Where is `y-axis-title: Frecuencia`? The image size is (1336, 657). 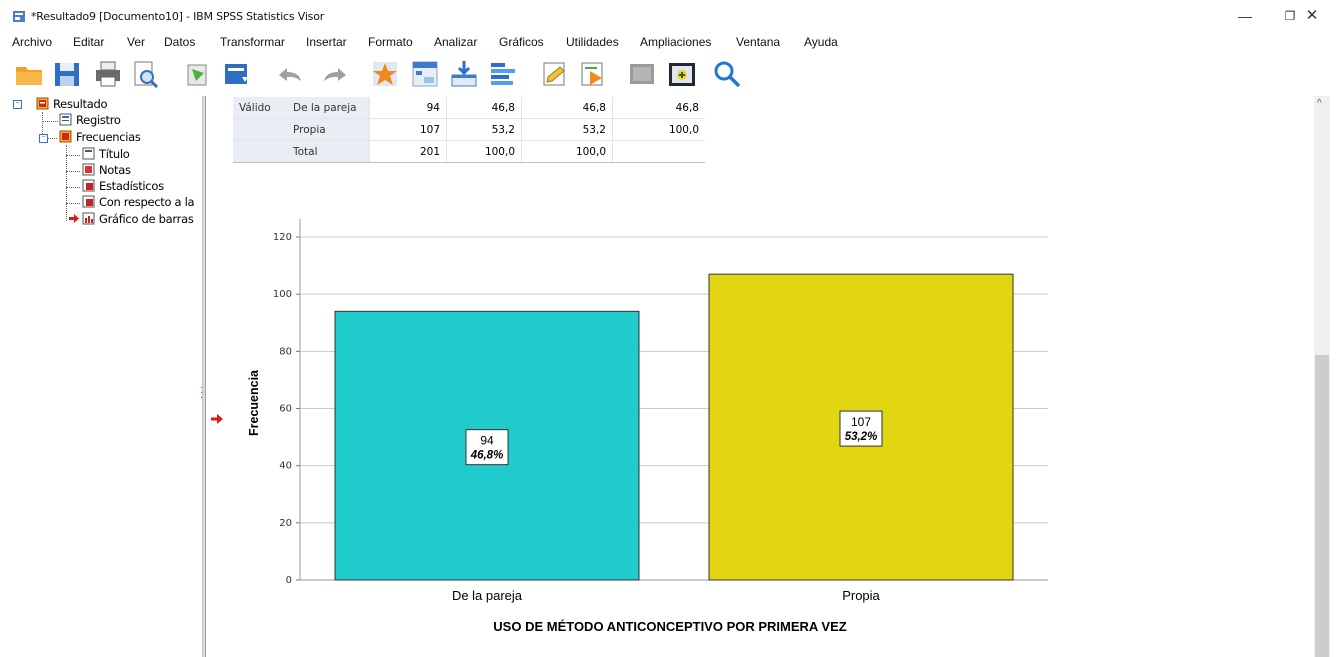
y-axis-title: Frecuencia is located at coordinates (254, 402).